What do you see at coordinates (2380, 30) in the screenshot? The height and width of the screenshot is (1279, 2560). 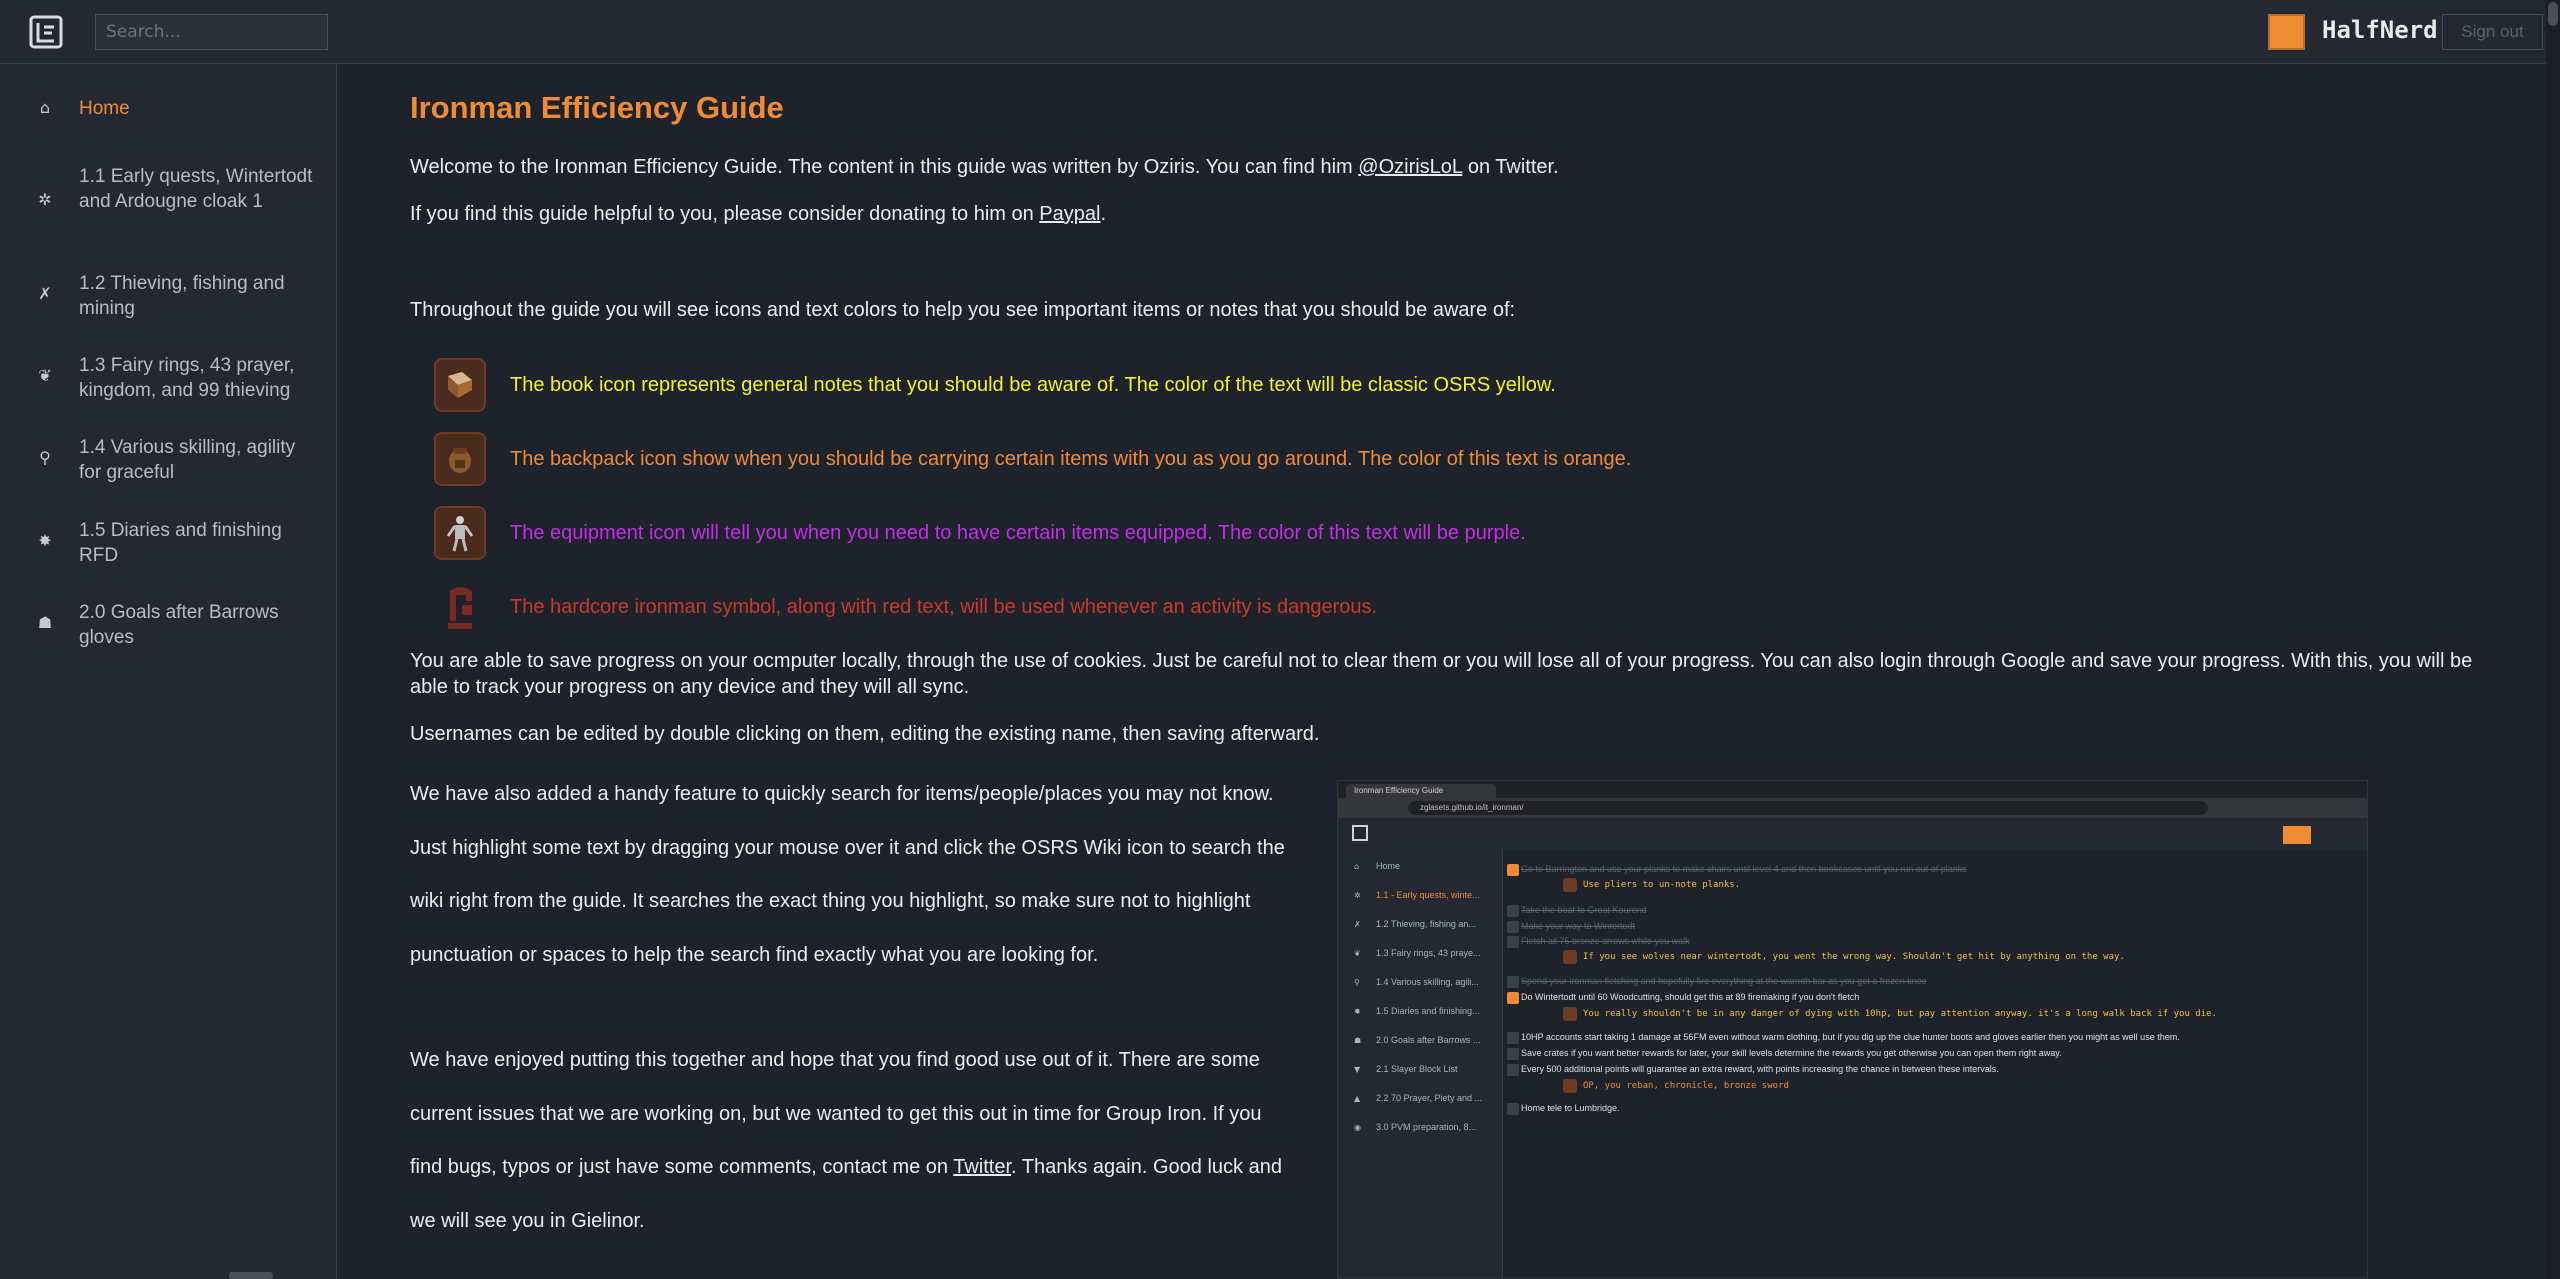 I see `user-name: HalfNerd` at bounding box center [2380, 30].